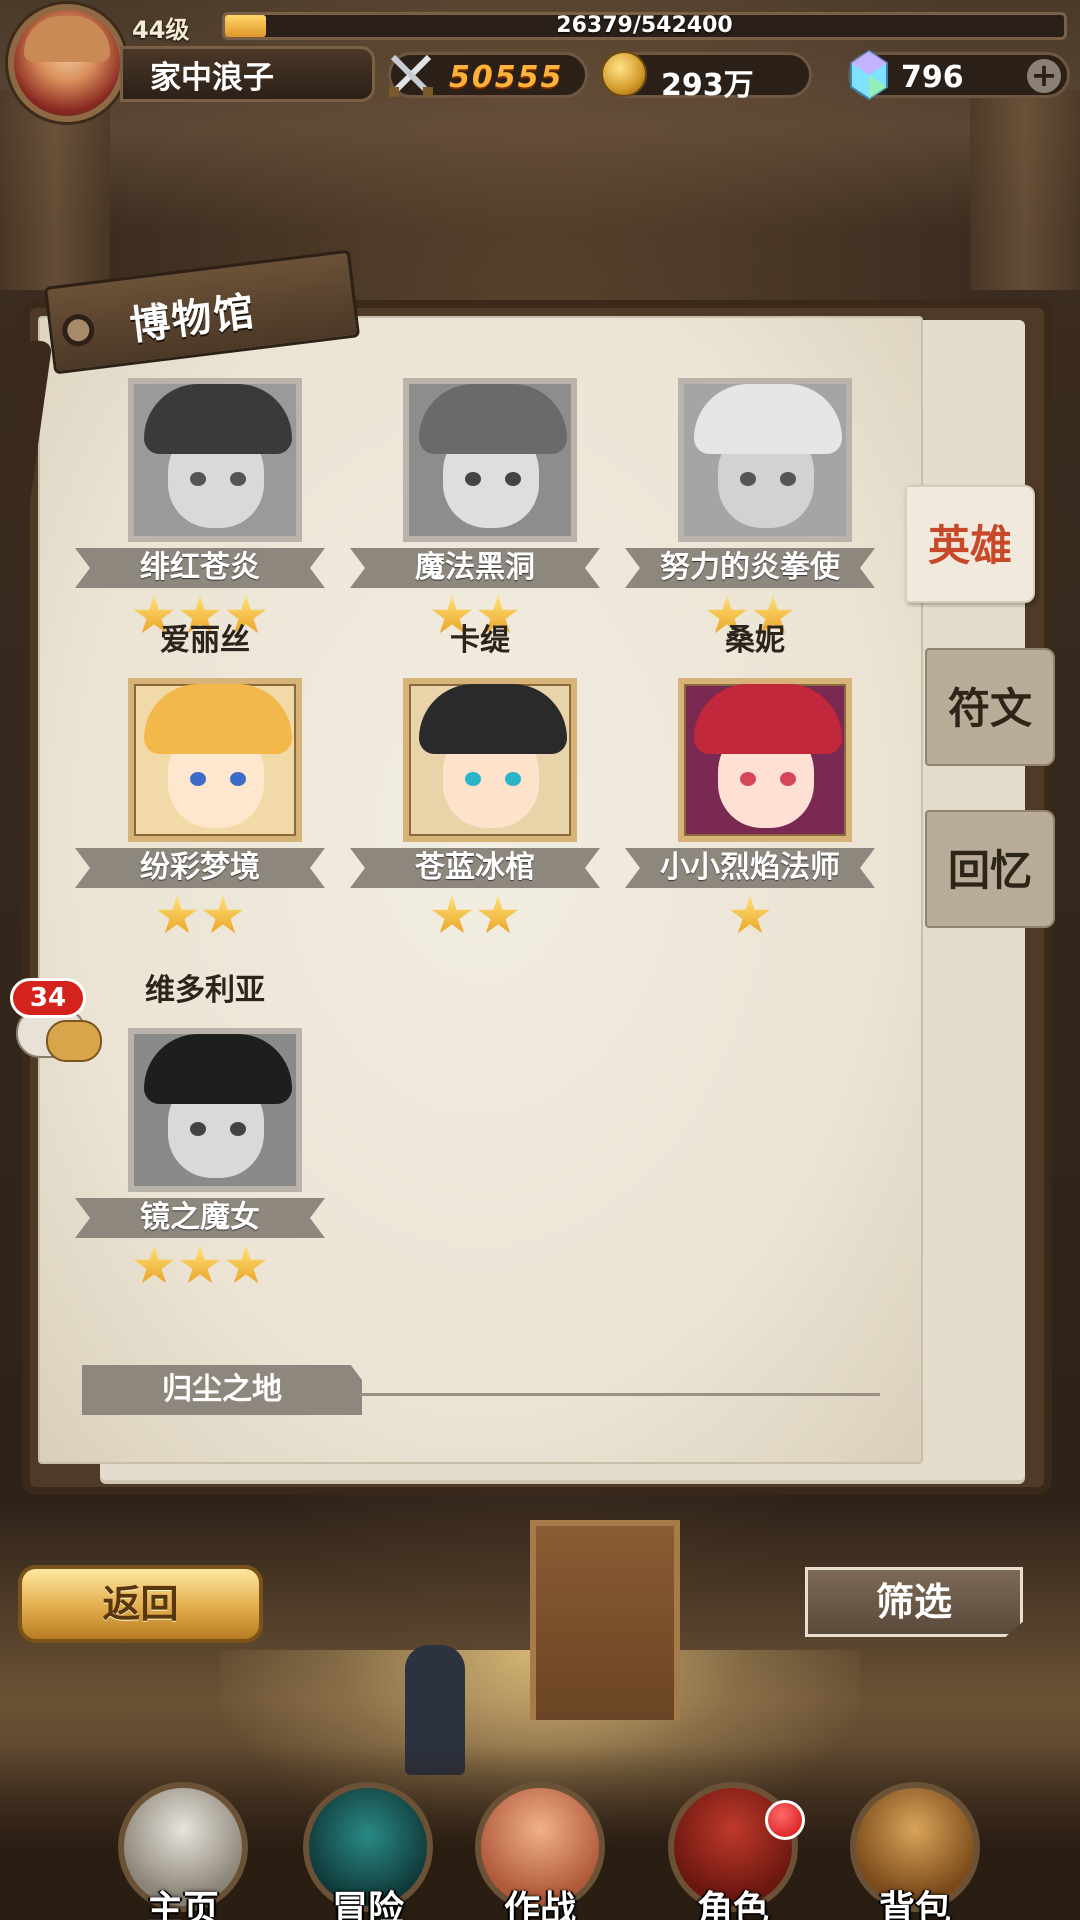  Describe the element at coordinates (624, 74) in the screenshot. I see `gold-coin-icon` at that location.